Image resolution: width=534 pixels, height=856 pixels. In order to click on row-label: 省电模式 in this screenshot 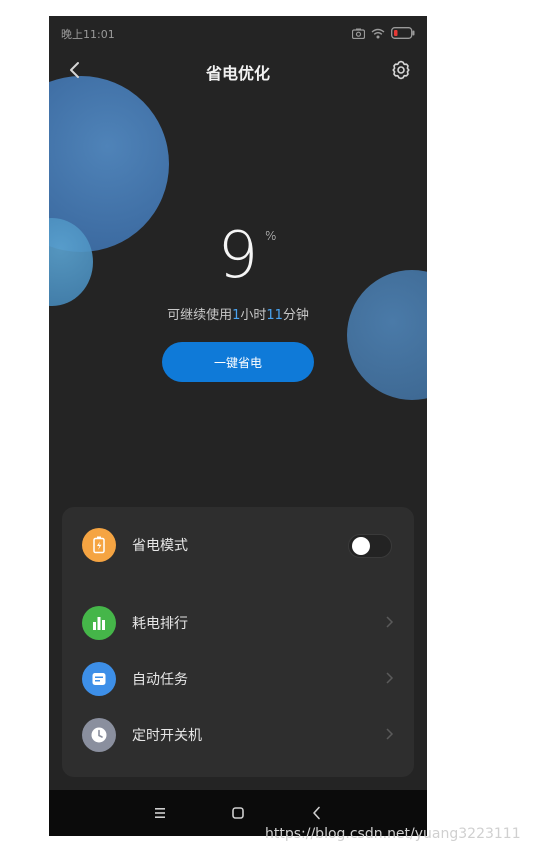, I will do `click(160, 546)`.